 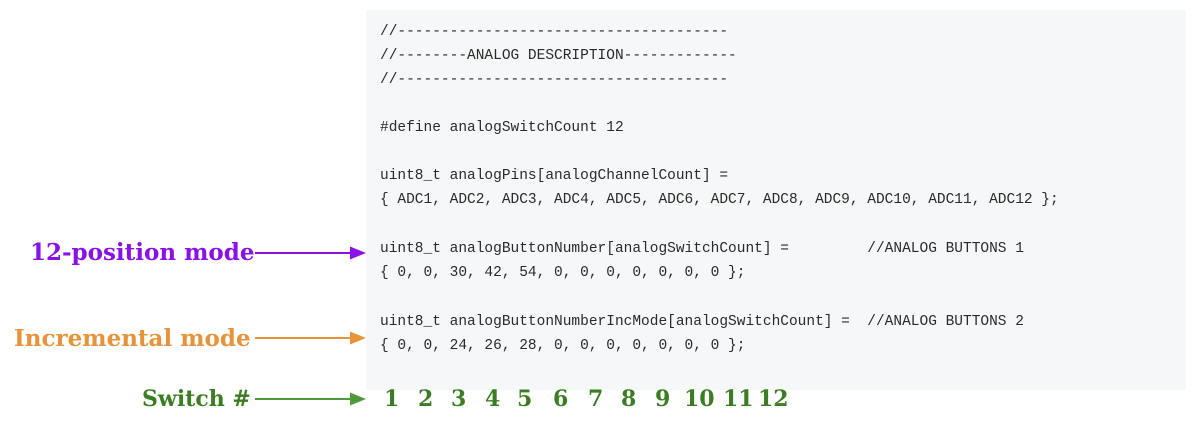 What do you see at coordinates (310, 326) in the screenshot?
I see `arrows-layer` at bounding box center [310, 326].